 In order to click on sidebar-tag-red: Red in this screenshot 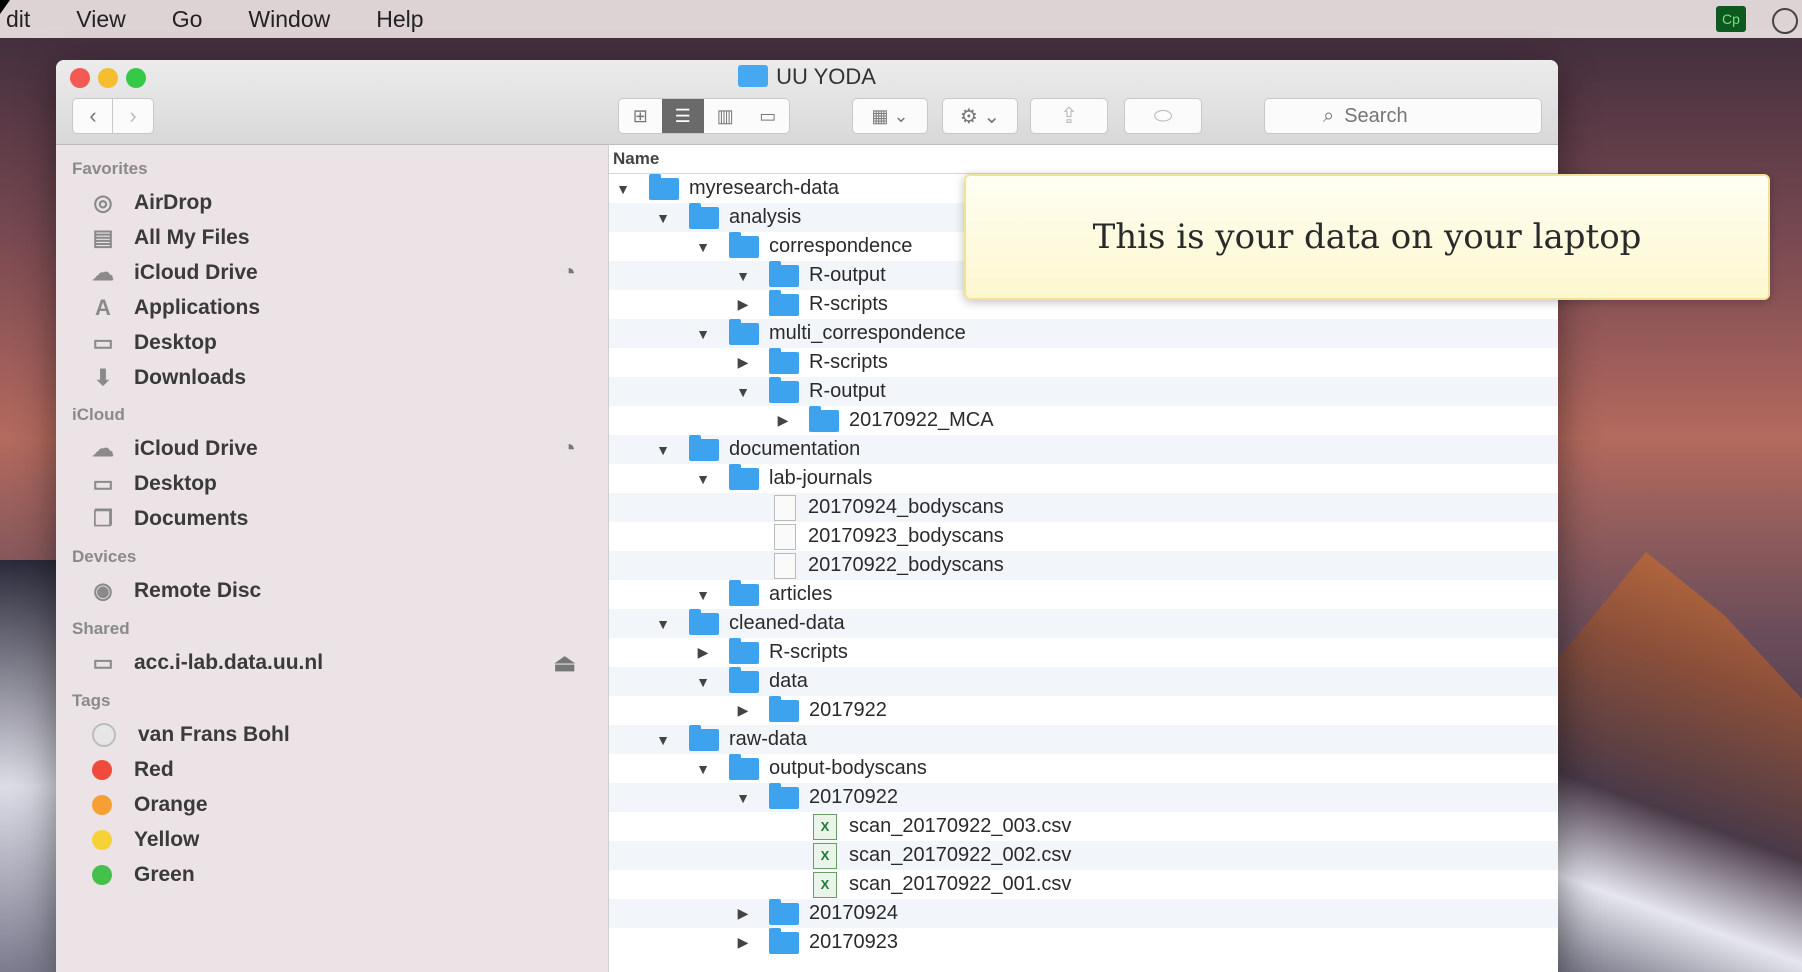, I will do `click(336, 770)`.